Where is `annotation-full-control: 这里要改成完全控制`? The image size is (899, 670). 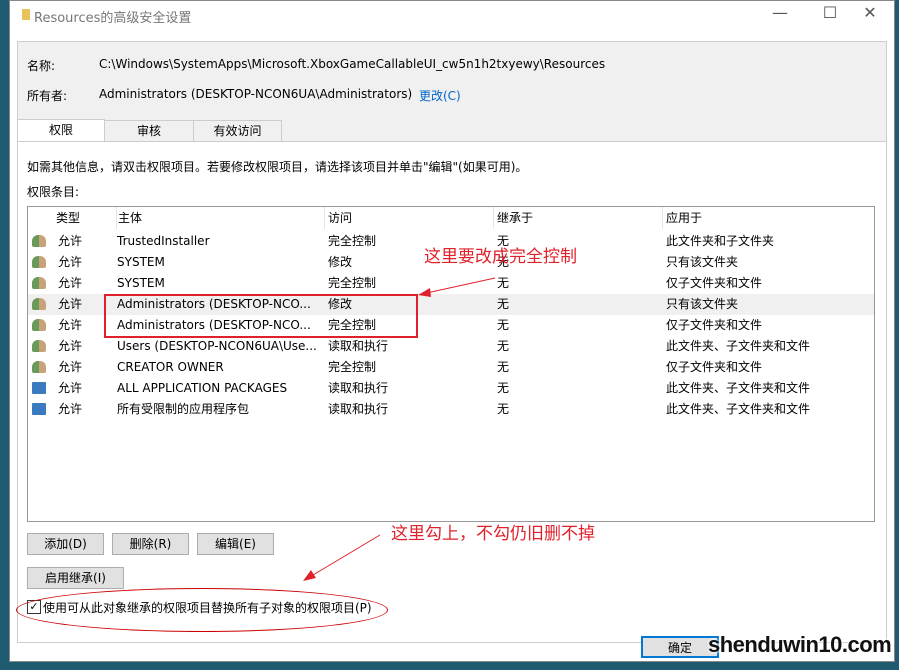 annotation-full-control: 这里要改成完全控制 is located at coordinates (500, 257).